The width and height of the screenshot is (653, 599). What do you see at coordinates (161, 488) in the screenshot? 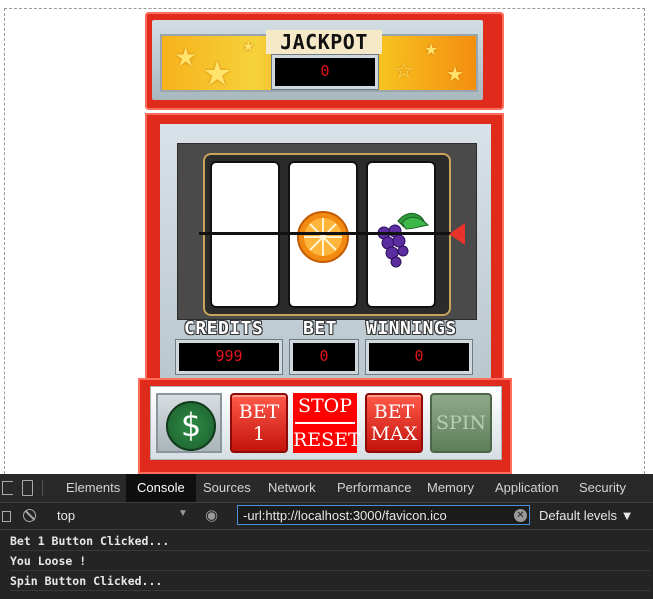
I see `tab-console: Console` at bounding box center [161, 488].